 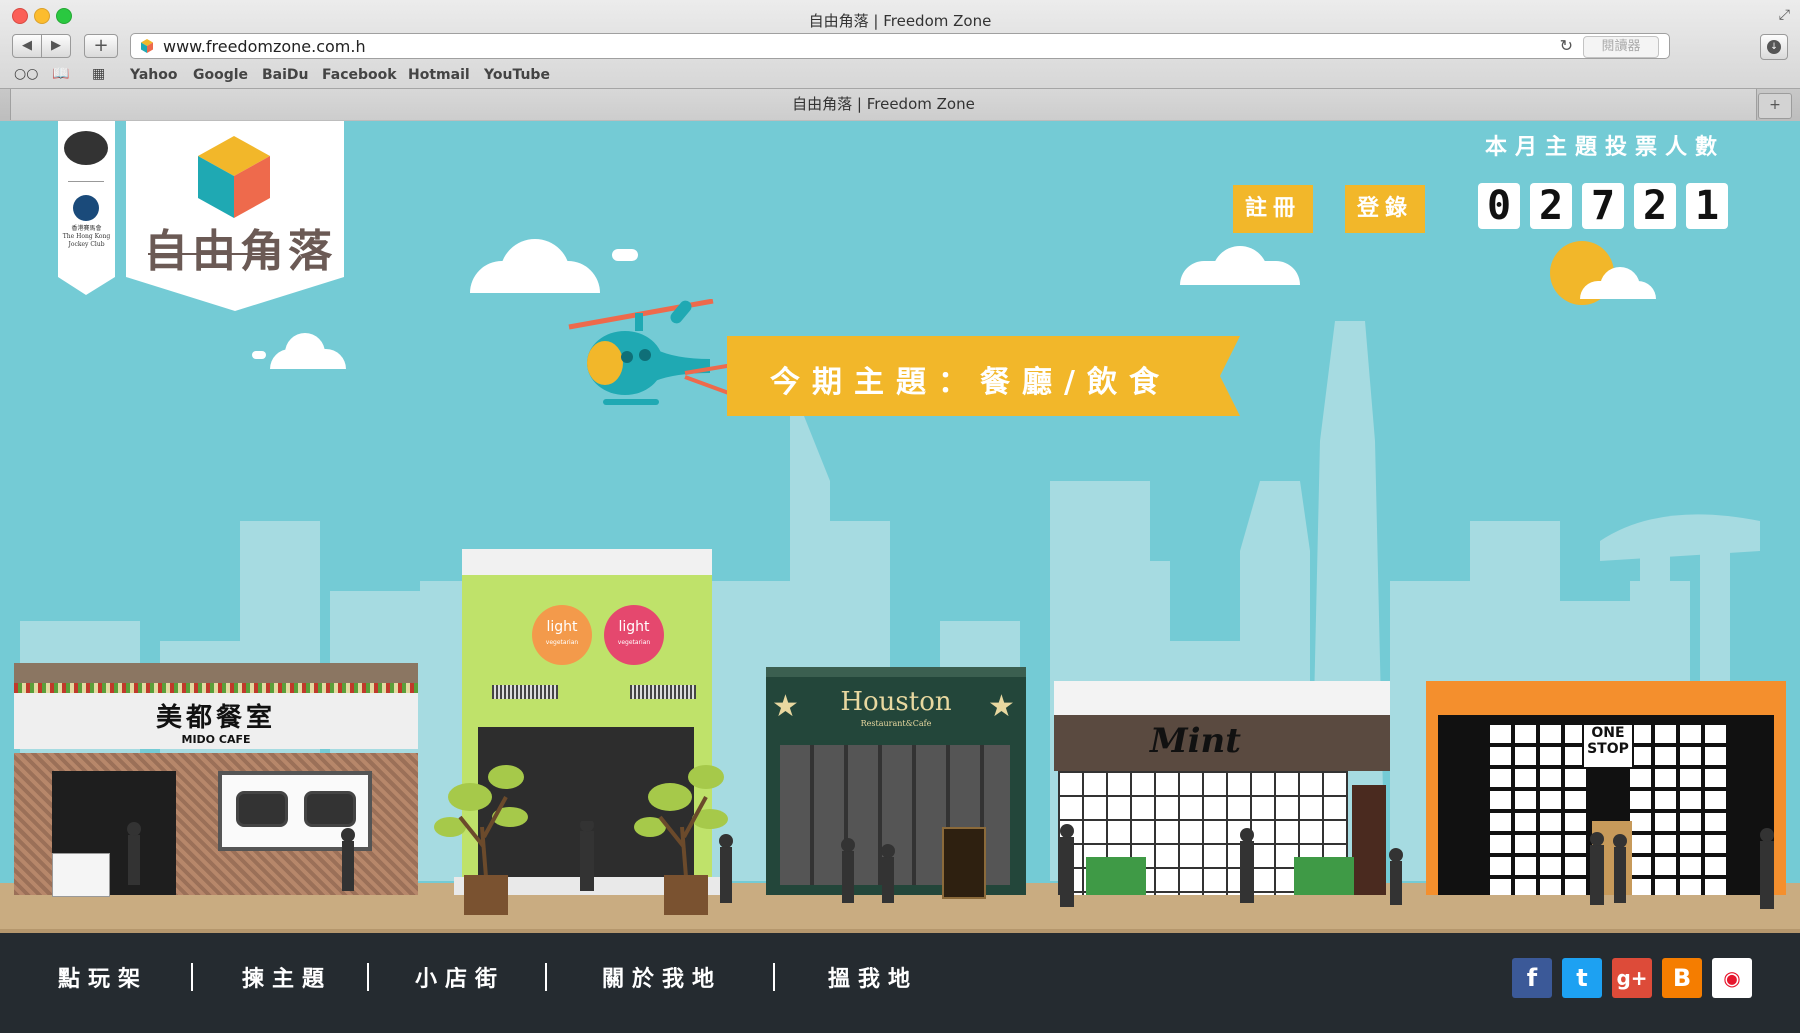 I want to click on jockey-club-logo-icon, so click(x=86, y=208).